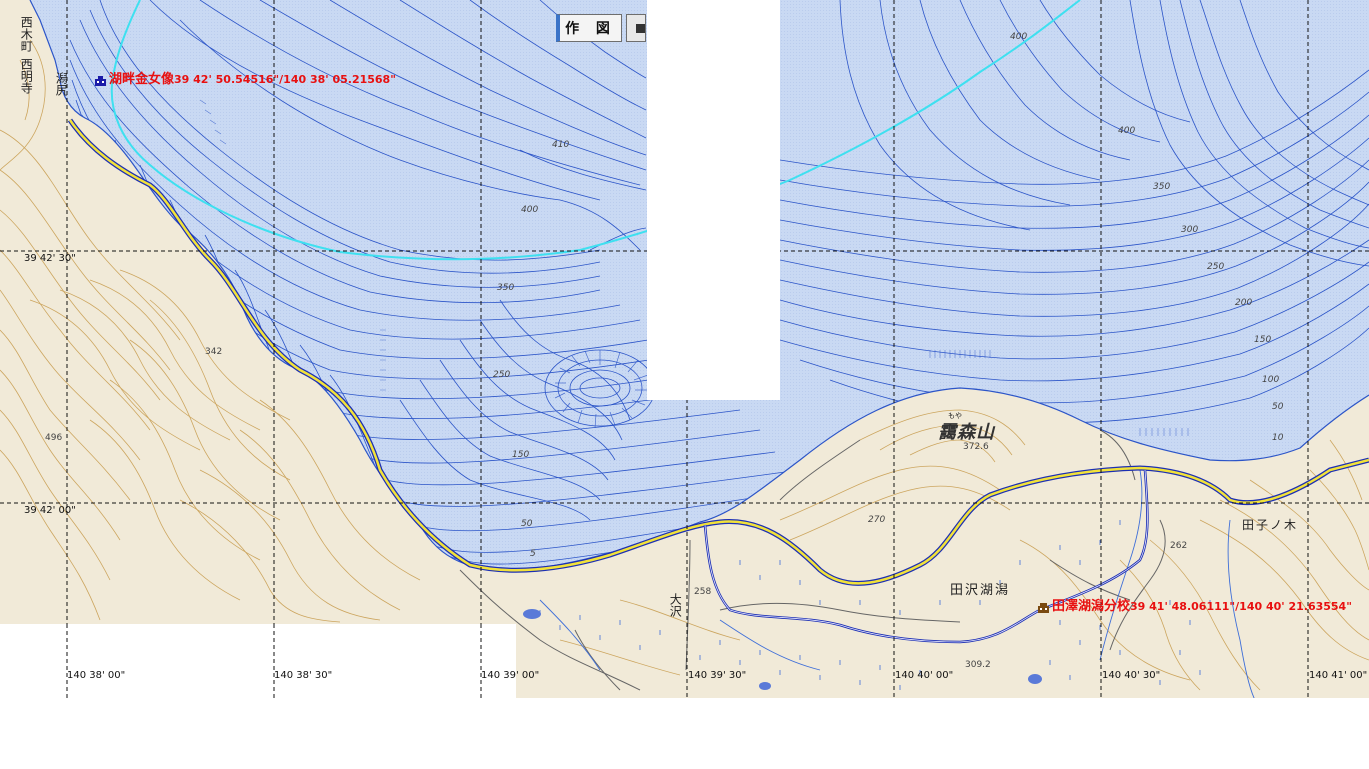 Image resolution: width=1369 pixels, height=769 pixels. I want to click on depth-label: 100, so click(1271, 380).